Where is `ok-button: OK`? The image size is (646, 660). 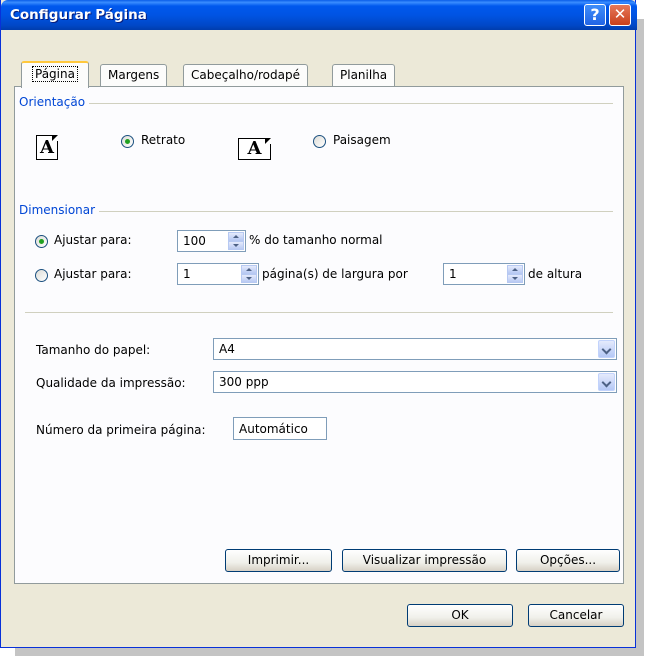
ok-button: OK is located at coordinates (460, 615).